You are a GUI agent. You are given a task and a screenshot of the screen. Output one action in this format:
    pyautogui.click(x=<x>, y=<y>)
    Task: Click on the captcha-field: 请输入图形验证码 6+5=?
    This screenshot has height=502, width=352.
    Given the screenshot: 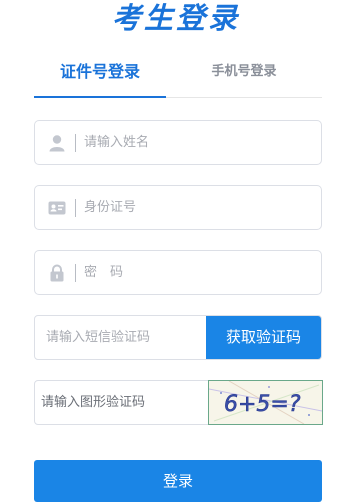 What is the action you would take?
    pyautogui.click(x=178, y=402)
    